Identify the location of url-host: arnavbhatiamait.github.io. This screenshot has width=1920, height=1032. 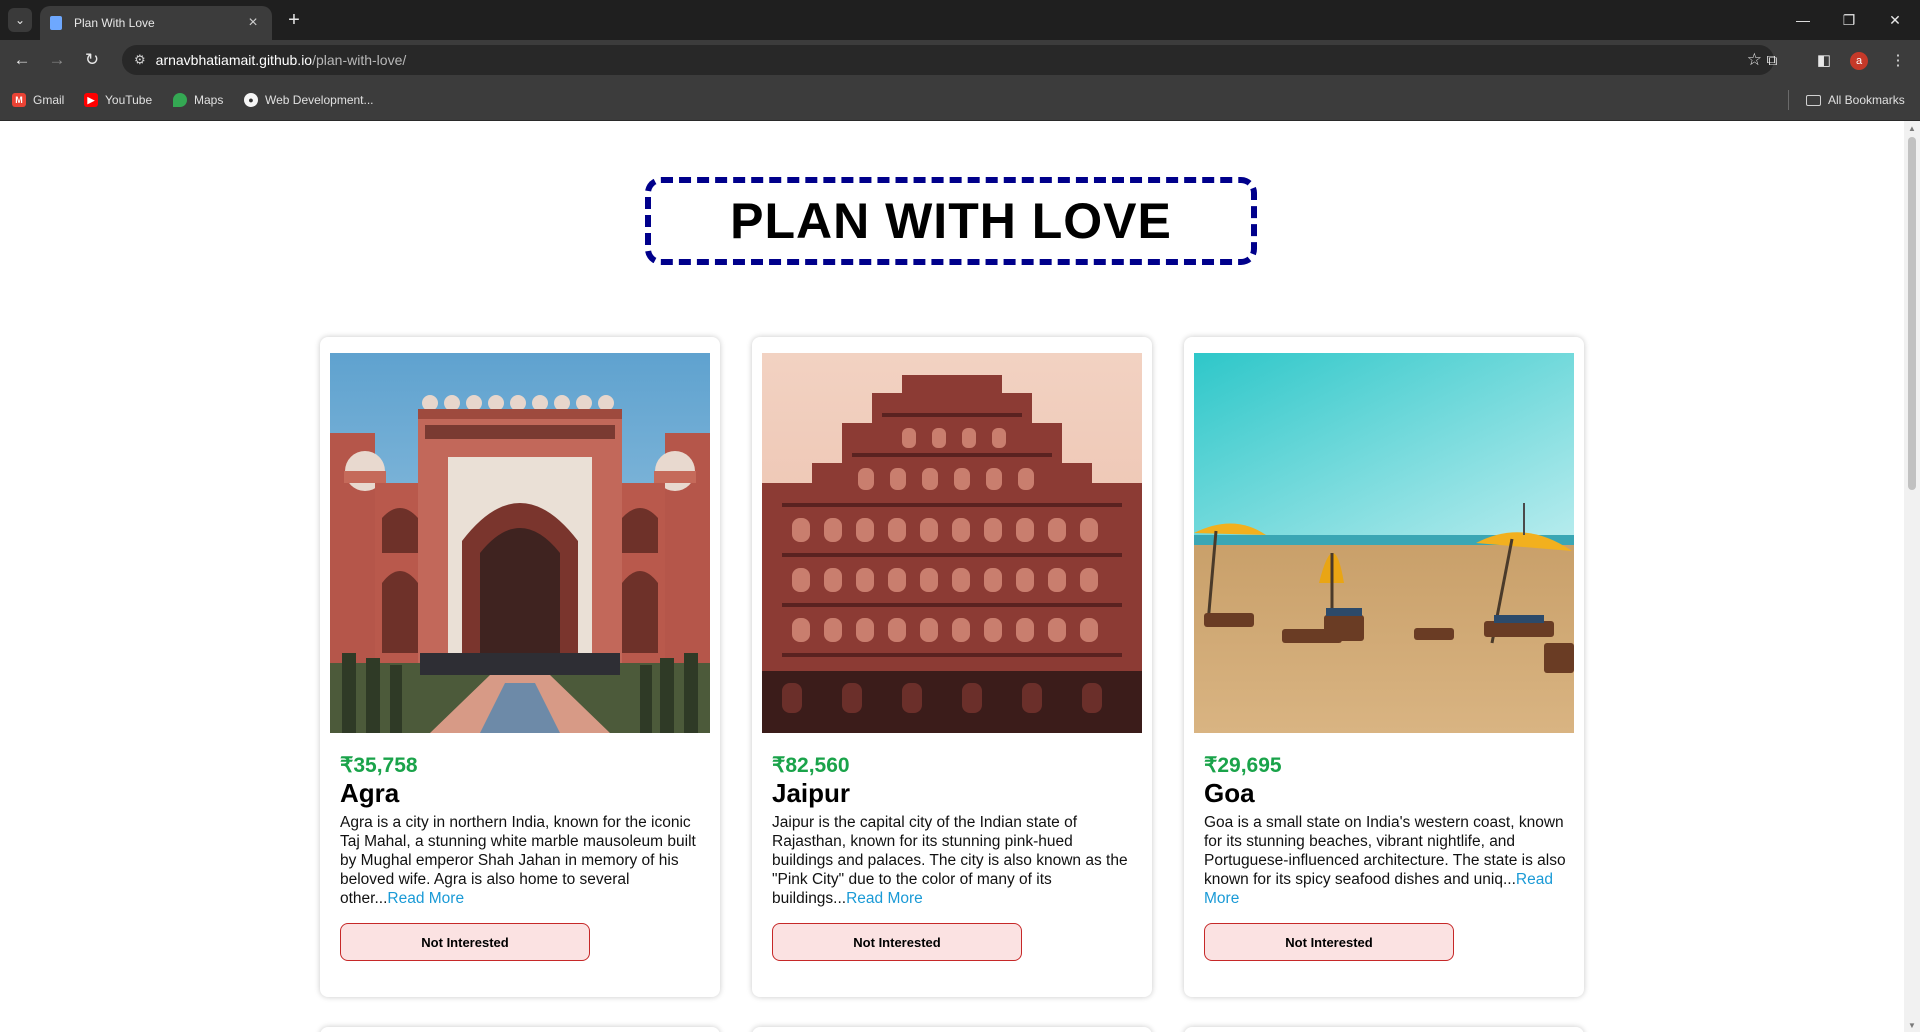
(234, 60).